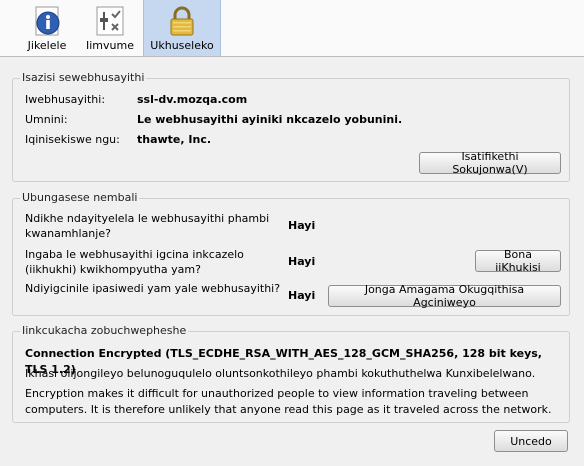  What do you see at coordinates (46, 119) in the screenshot?
I see `owner-label: Umnini:` at bounding box center [46, 119].